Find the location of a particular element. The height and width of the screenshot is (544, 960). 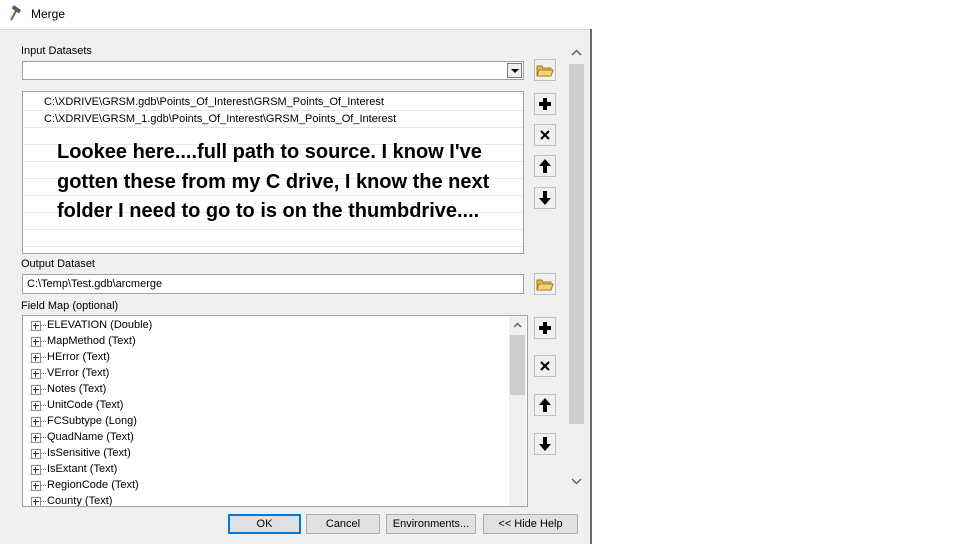

move-down-dataset-button is located at coordinates (545, 198).